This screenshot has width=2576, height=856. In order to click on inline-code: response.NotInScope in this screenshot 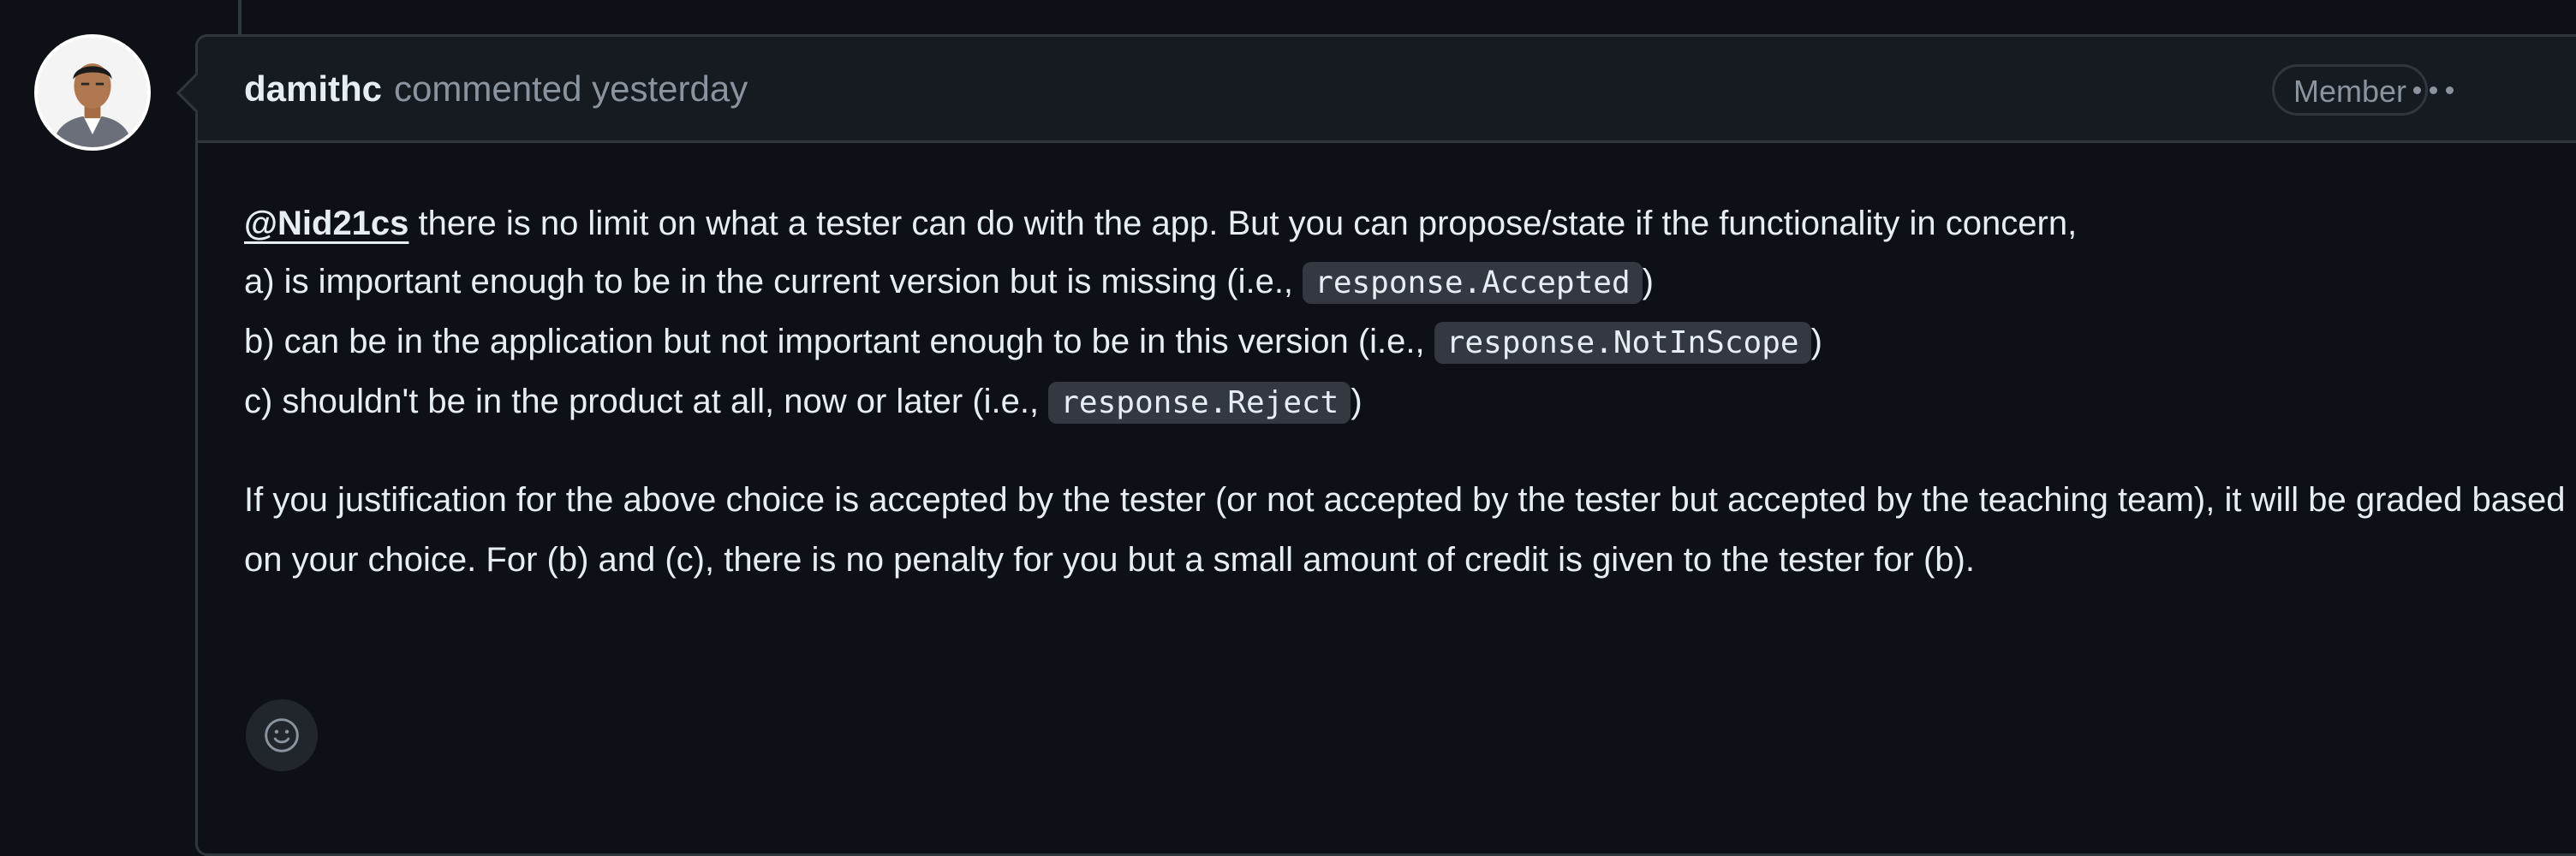, I will do `click(1622, 343)`.